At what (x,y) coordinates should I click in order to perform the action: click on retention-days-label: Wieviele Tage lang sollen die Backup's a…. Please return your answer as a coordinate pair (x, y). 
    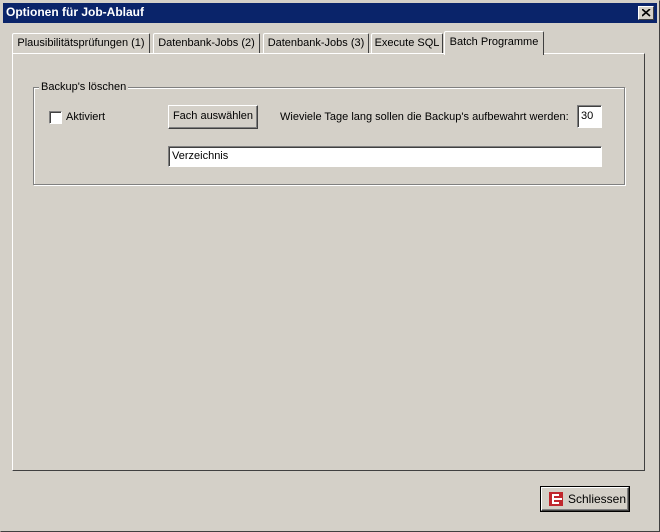
    Looking at the image, I should click on (424, 117).